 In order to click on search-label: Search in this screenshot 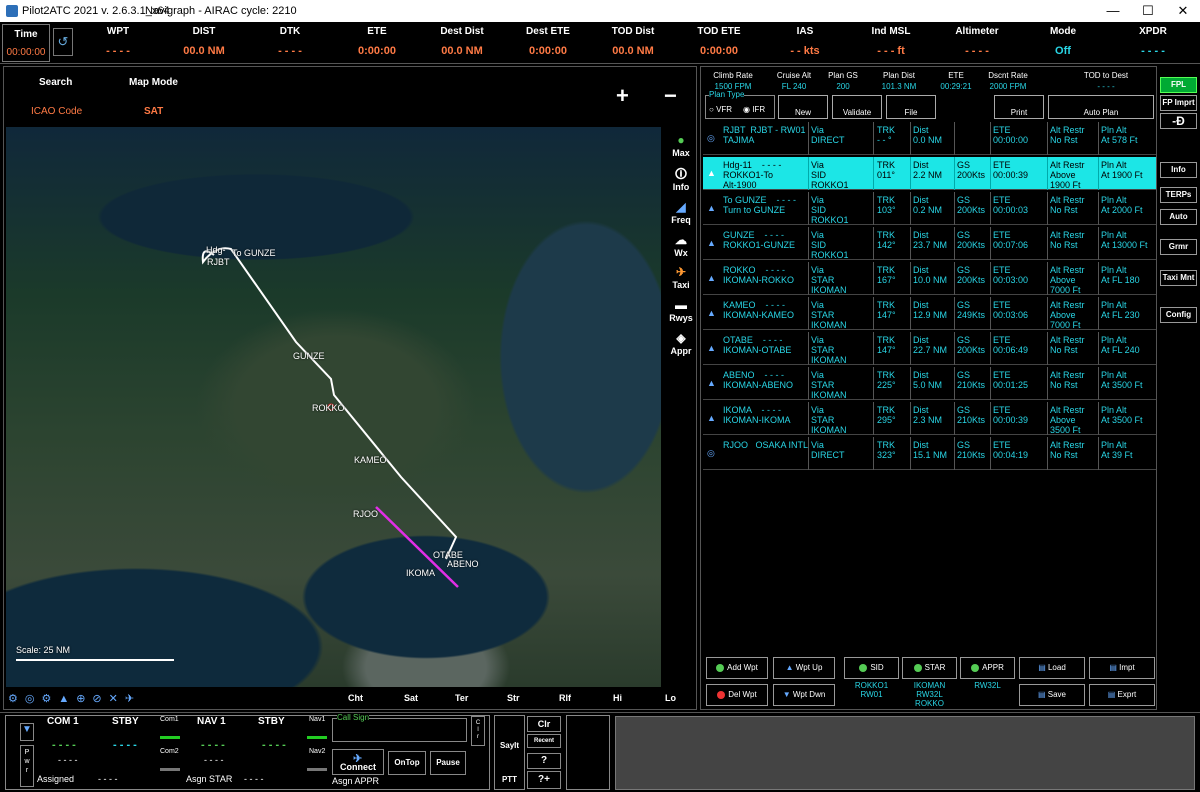, I will do `click(56, 82)`.